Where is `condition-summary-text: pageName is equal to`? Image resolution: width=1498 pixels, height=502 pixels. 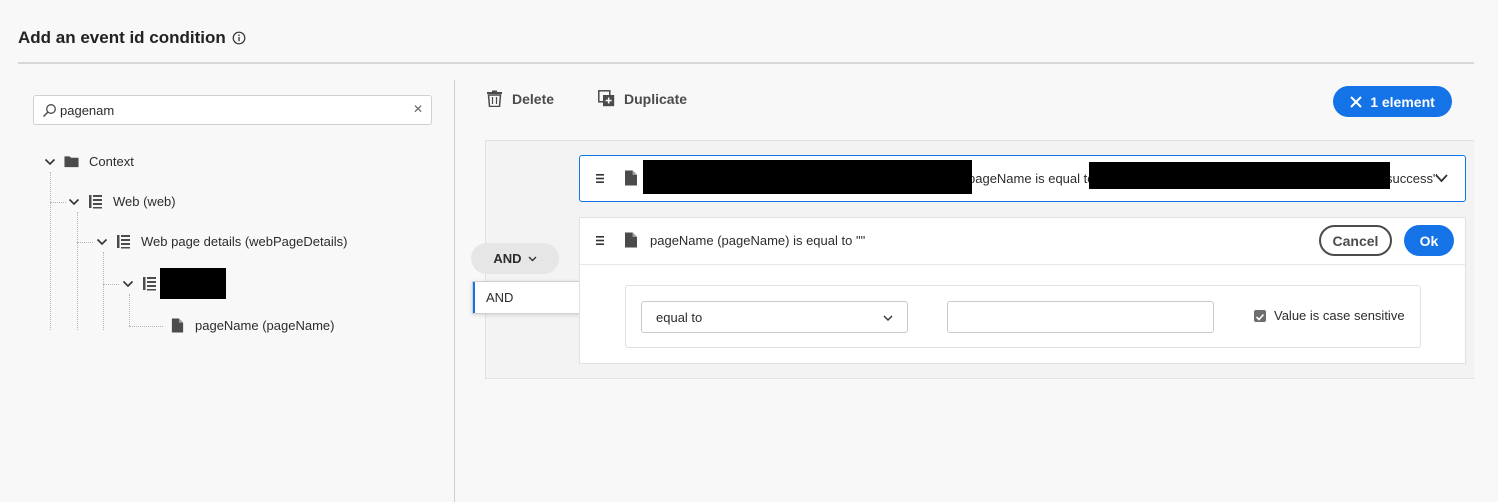
condition-summary-text: pageName is equal to is located at coordinates (1031, 178).